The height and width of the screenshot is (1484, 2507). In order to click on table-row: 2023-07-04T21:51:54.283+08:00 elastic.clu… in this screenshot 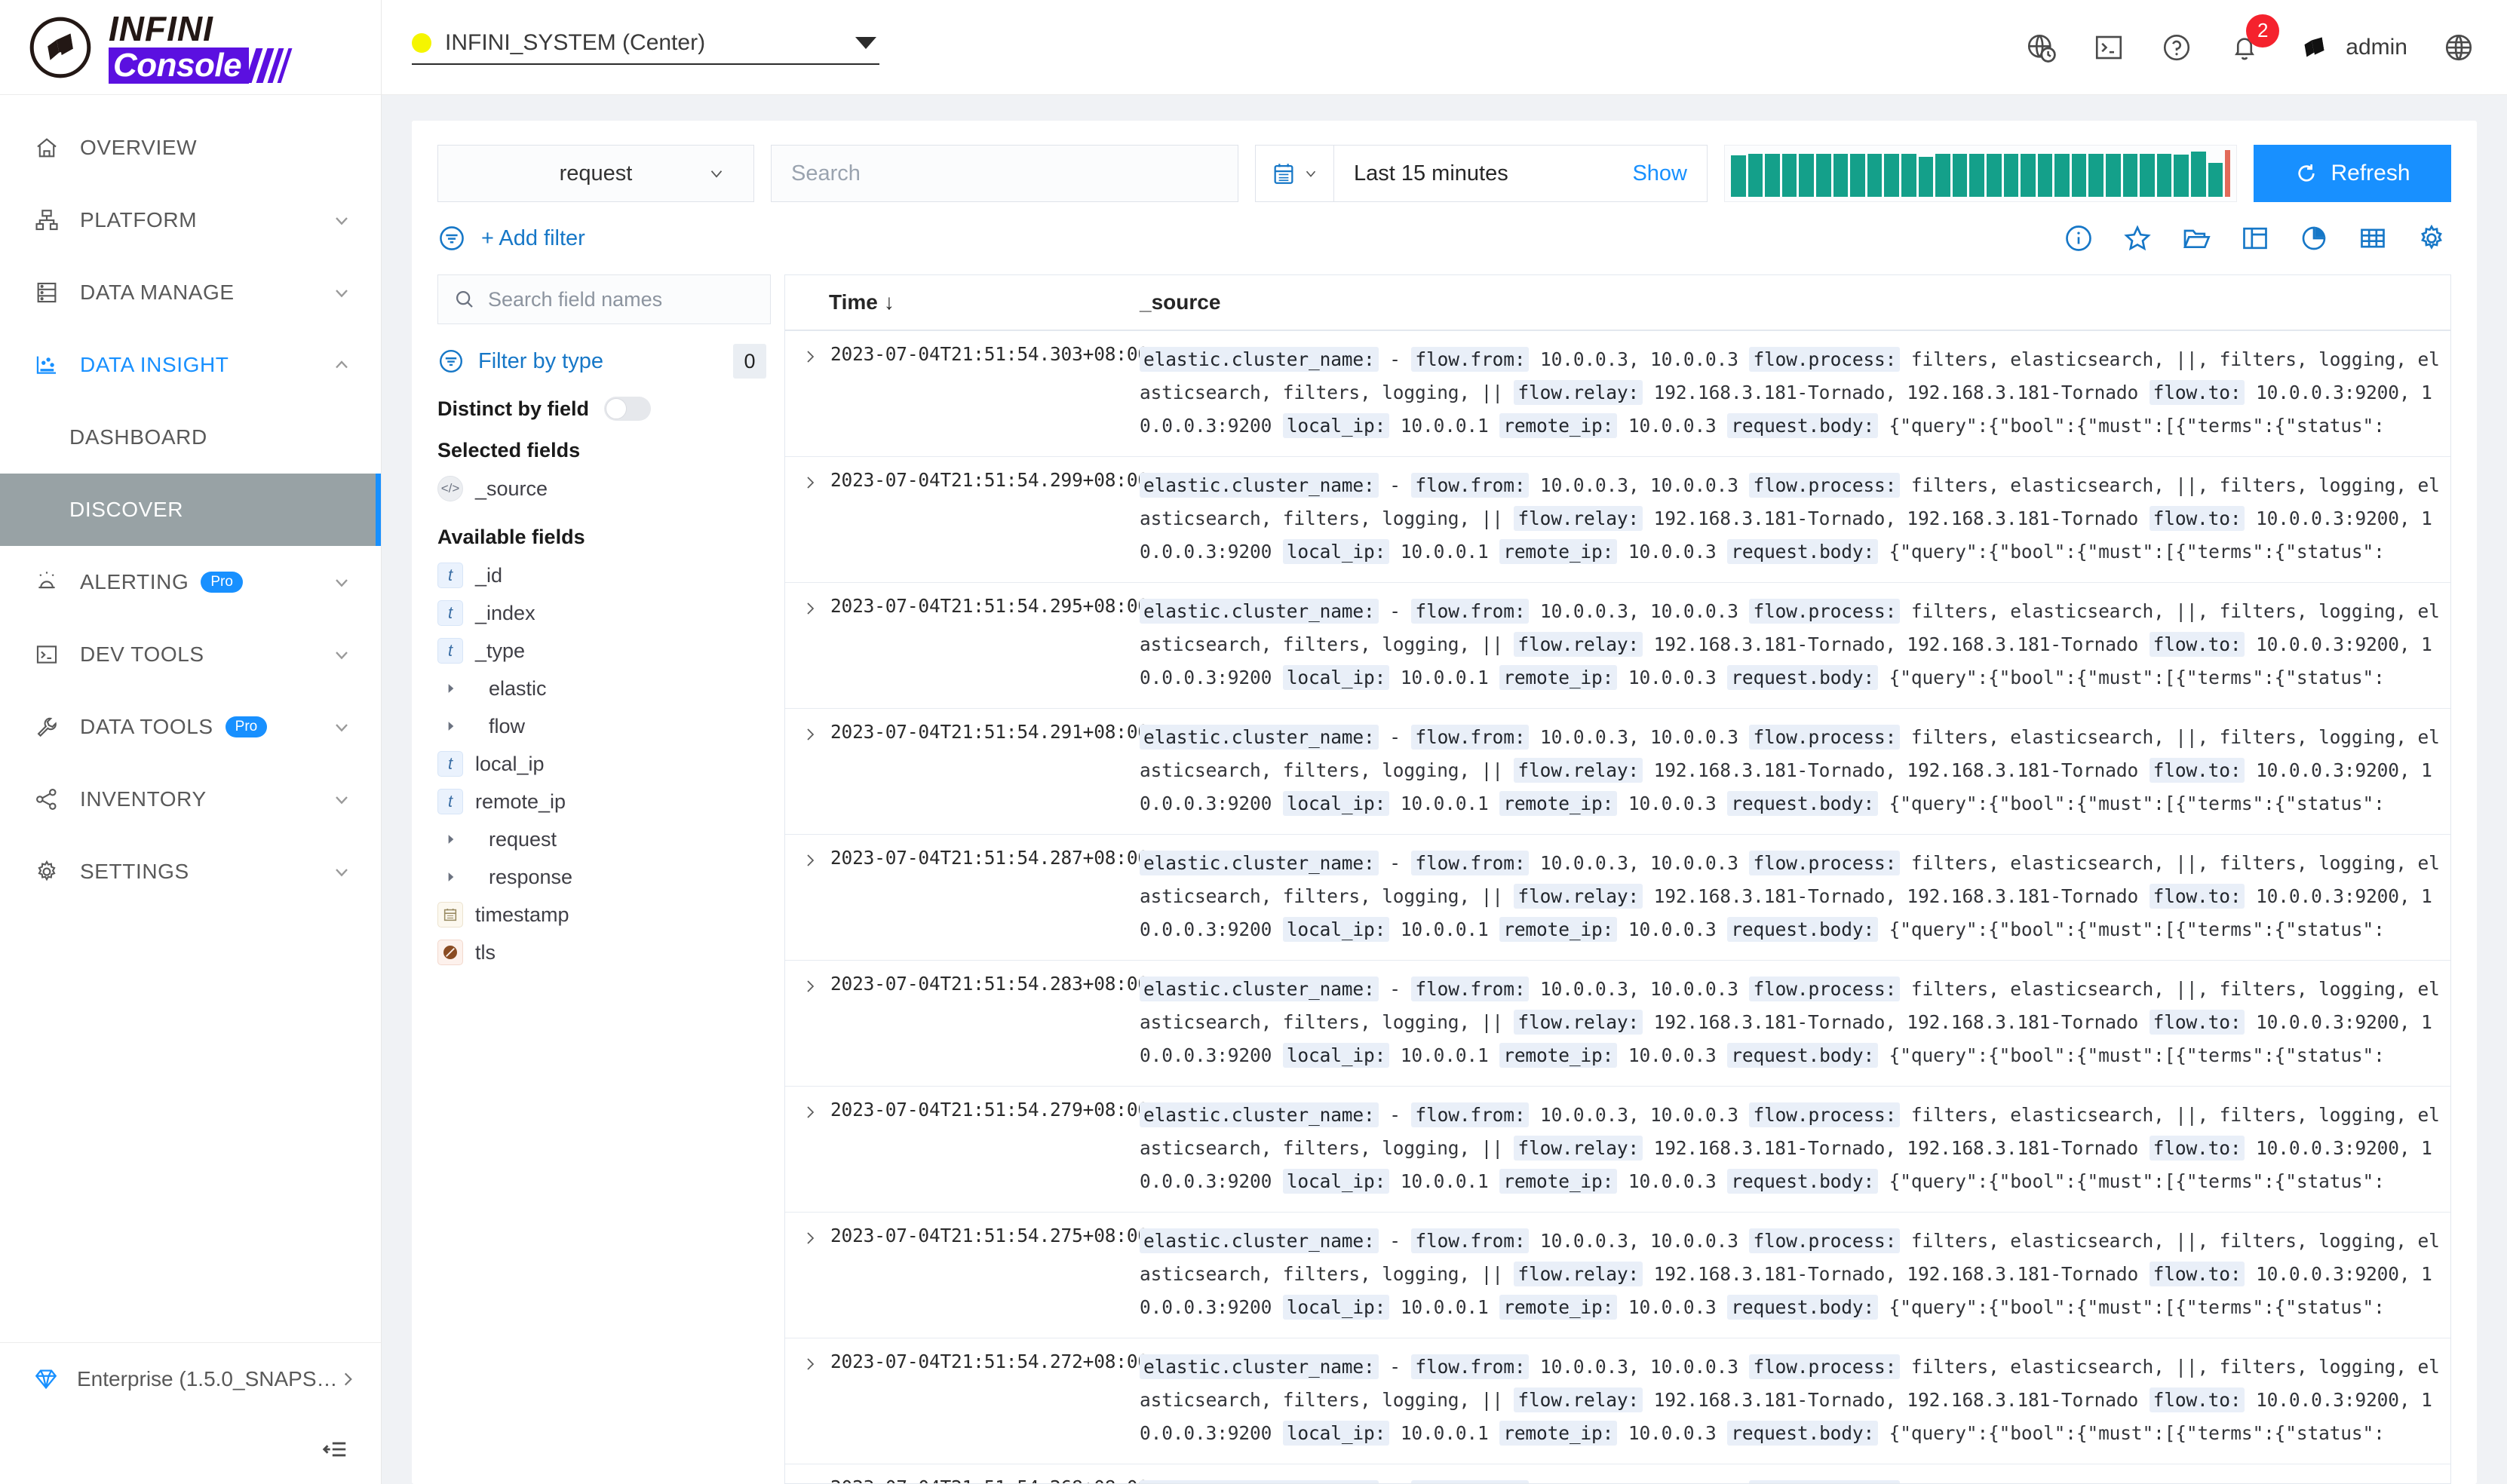, I will do `click(1617, 1024)`.